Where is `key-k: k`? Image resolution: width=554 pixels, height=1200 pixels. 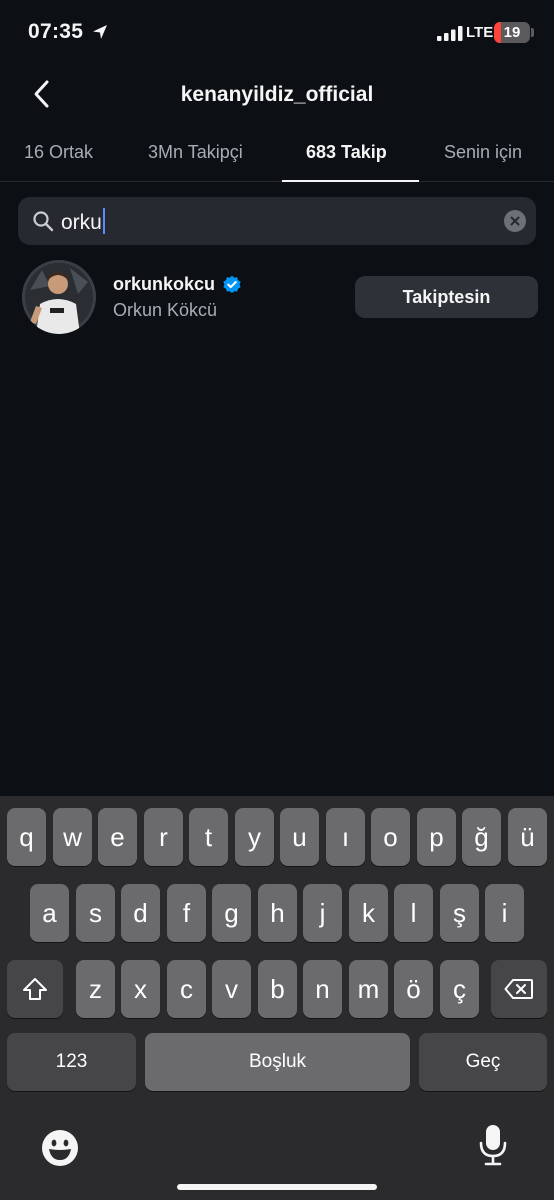
key-k: k is located at coordinates (368, 913).